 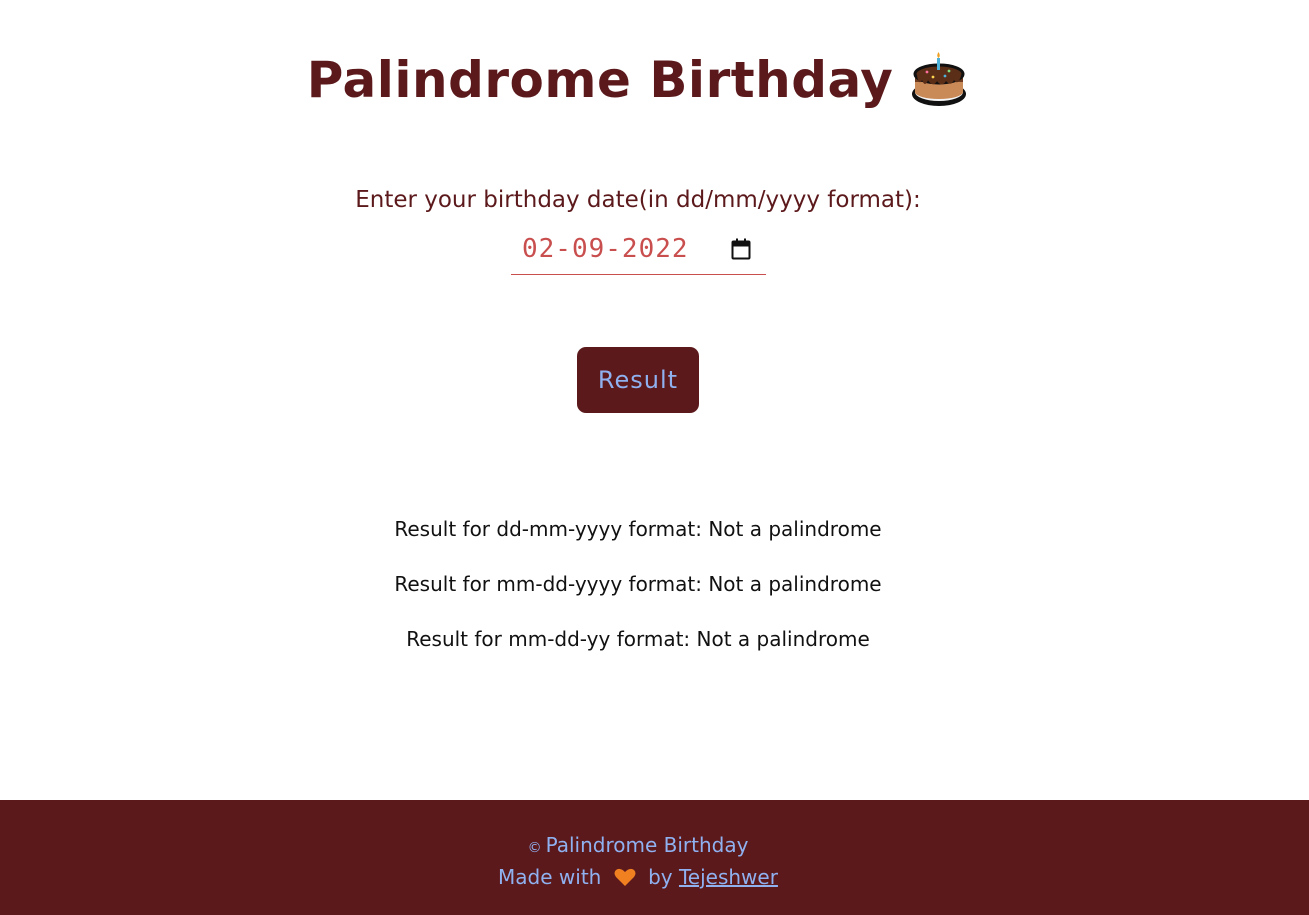 What do you see at coordinates (638, 877) in the screenshot?
I see `footer-credit: Made with by Tejeshwer` at bounding box center [638, 877].